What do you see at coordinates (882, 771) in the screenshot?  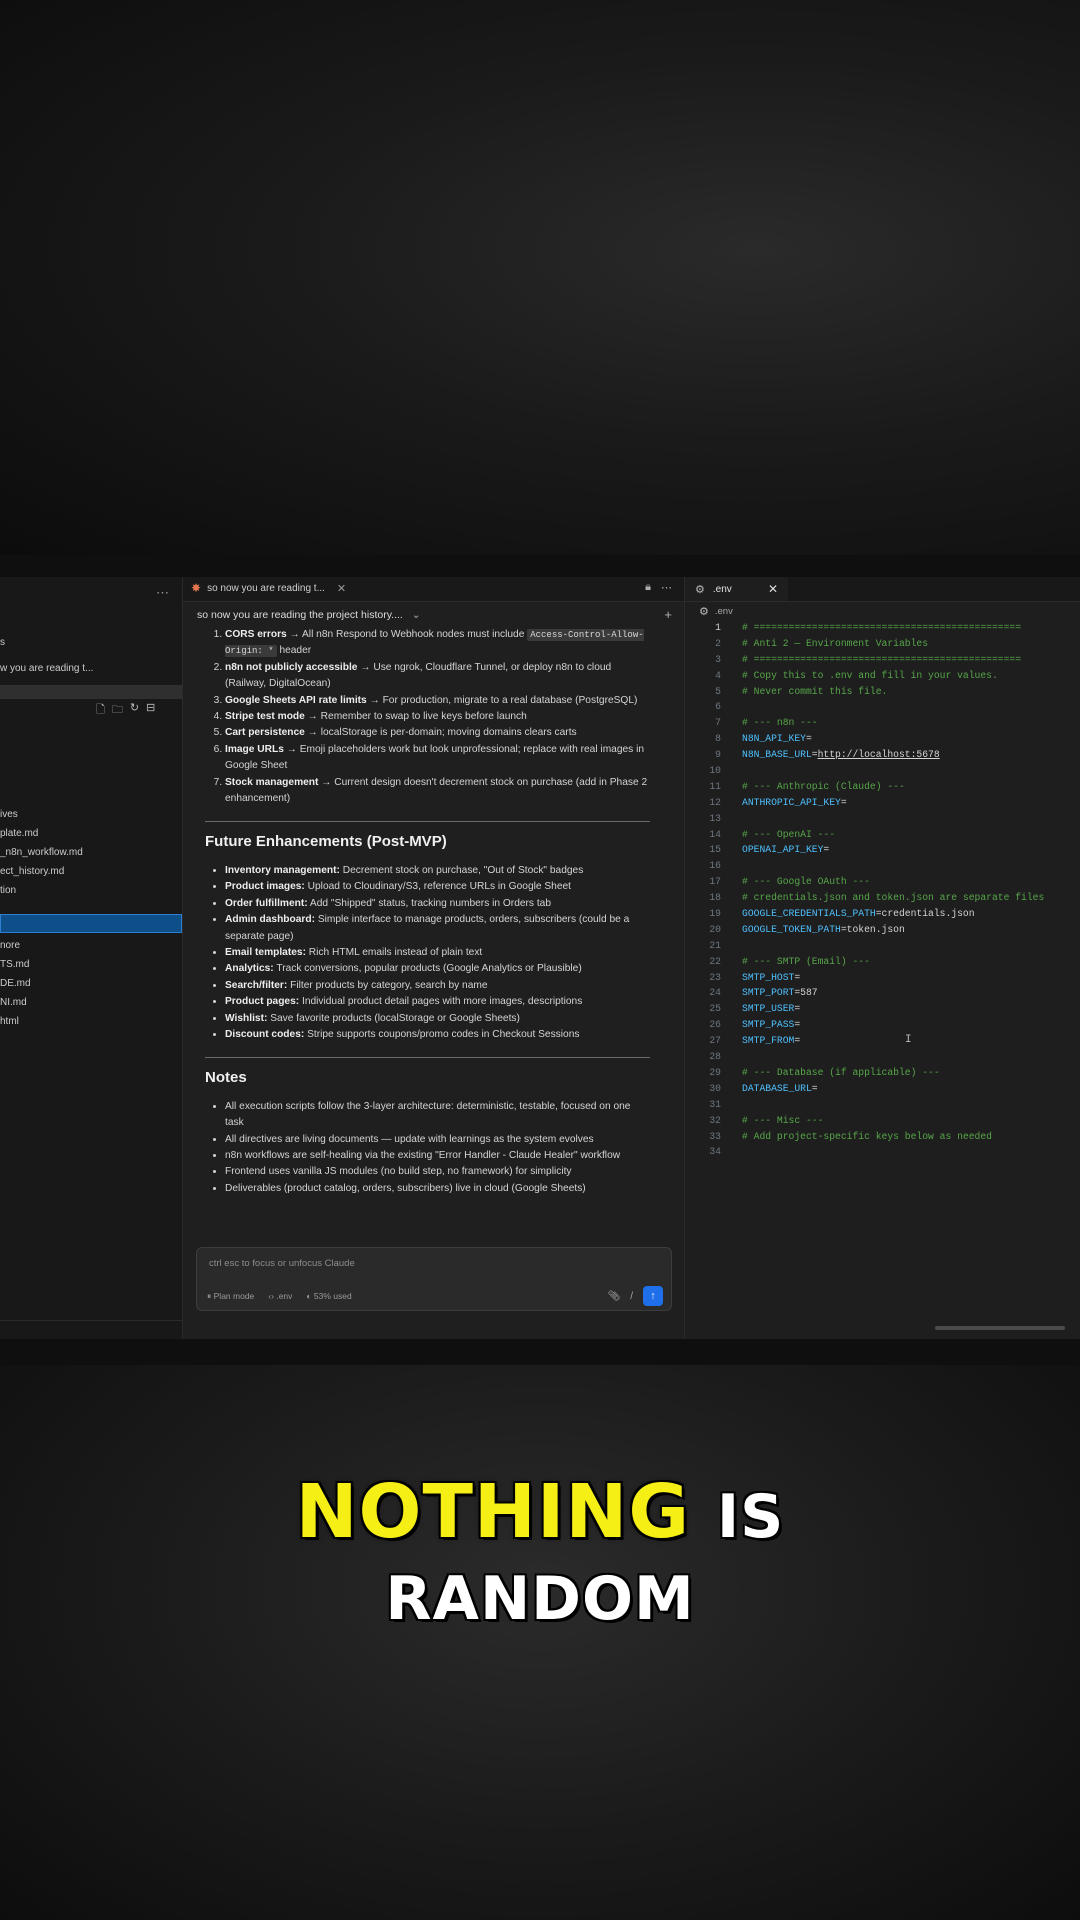 I see `code-line: 10` at bounding box center [882, 771].